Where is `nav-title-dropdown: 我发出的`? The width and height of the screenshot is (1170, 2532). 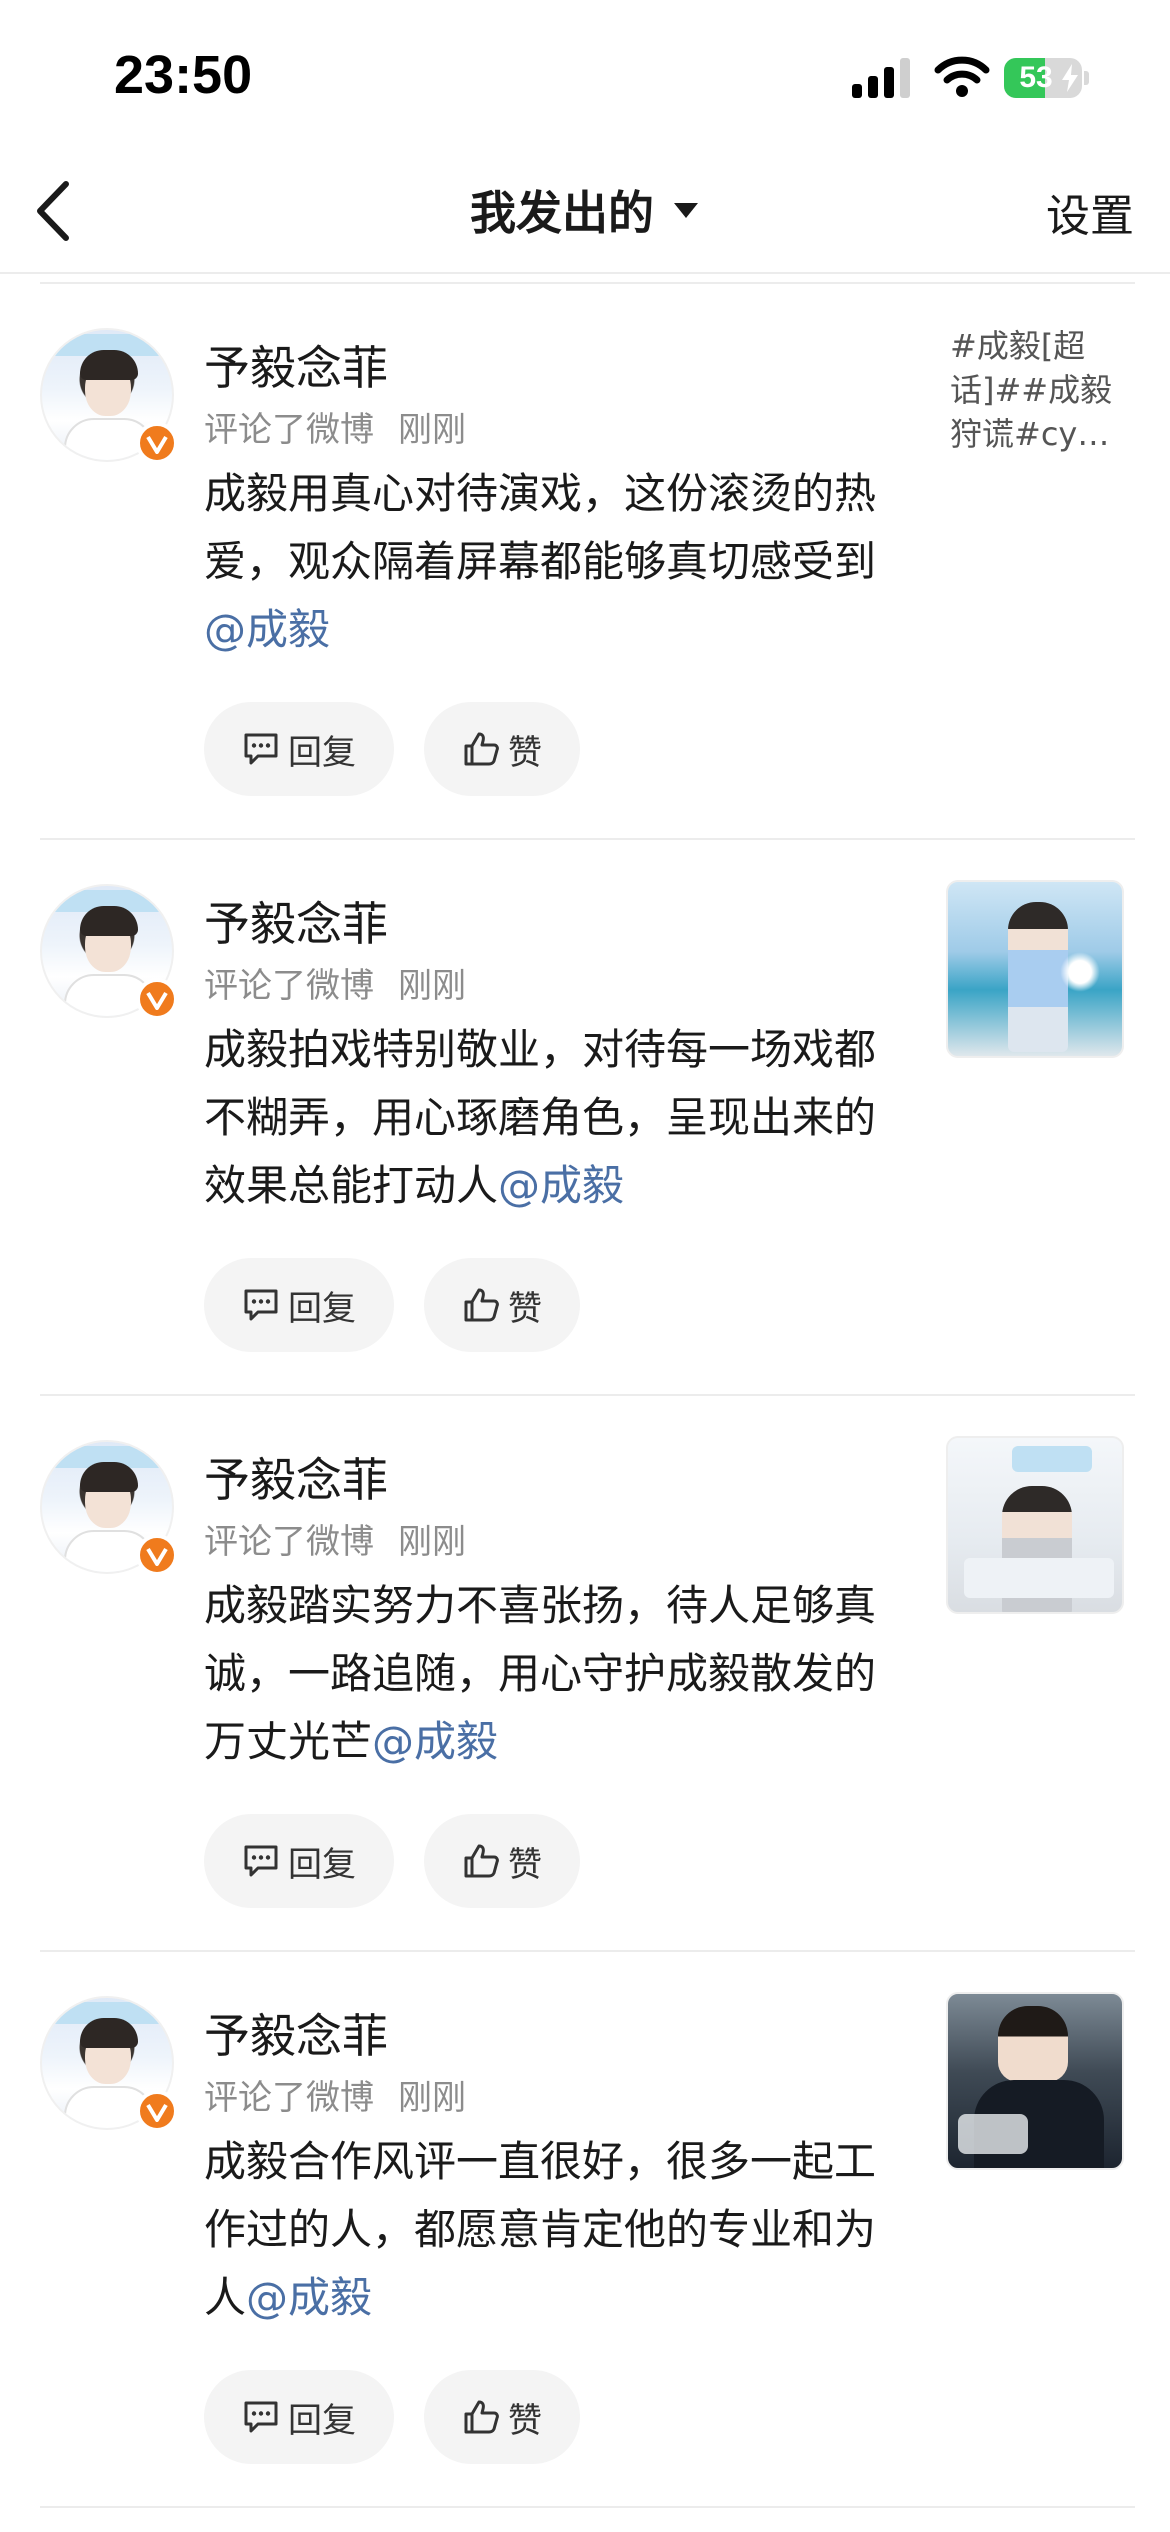 nav-title-dropdown: 我发出的 is located at coordinates (585, 210).